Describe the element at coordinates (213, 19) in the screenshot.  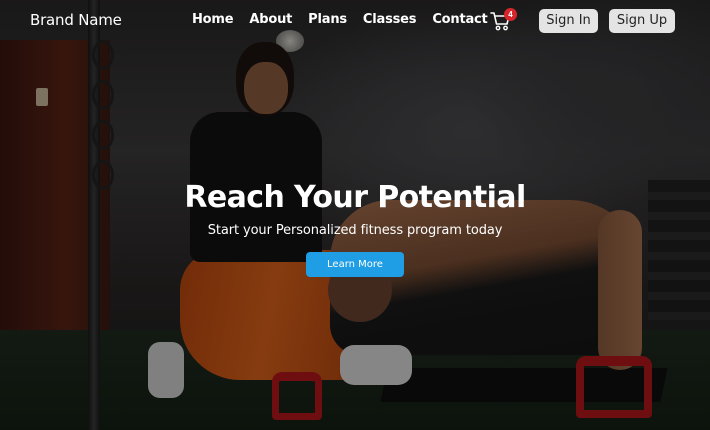
I see `nav-link-home: Home` at that location.